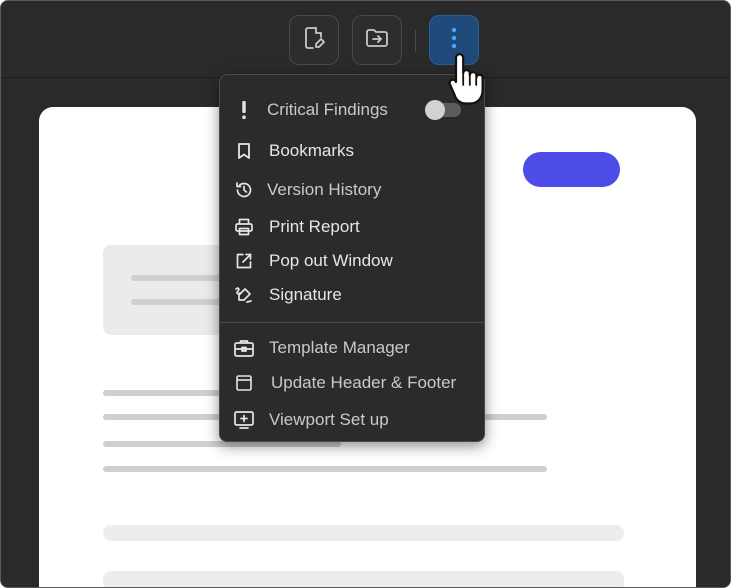 The width and height of the screenshot is (731, 588). What do you see at coordinates (244, 227) in the screenshot?
I see `printer-icon` at bounding box center [244, 227].